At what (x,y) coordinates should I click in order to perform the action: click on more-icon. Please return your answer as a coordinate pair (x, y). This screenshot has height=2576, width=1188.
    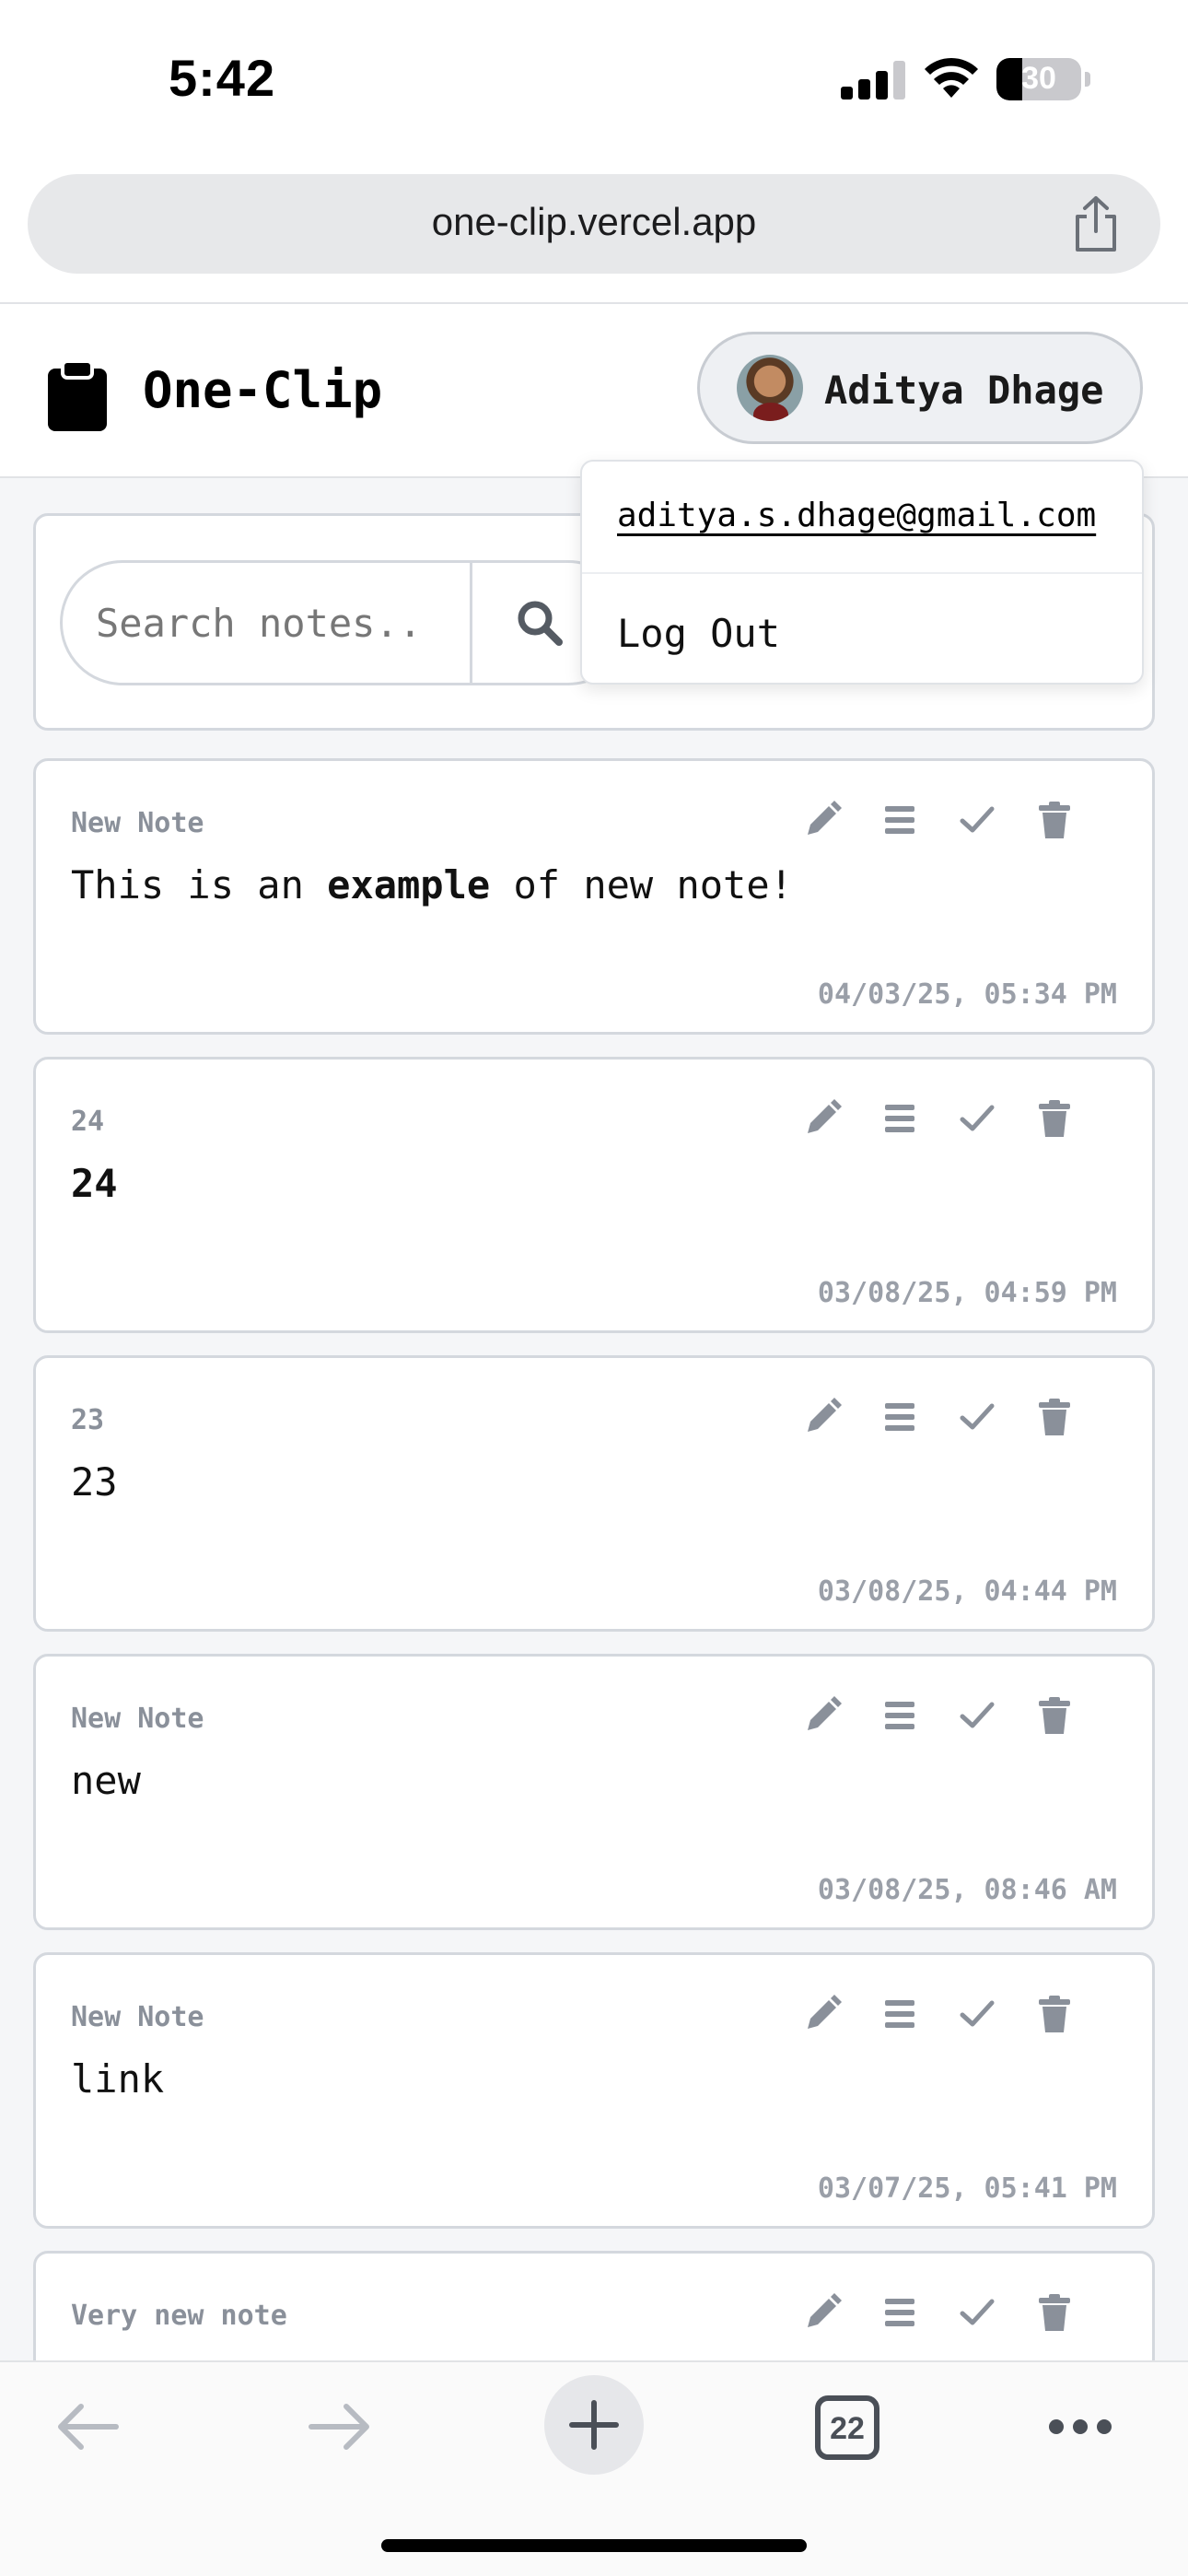
    Looking at the image, I should click on (1080, 2427).